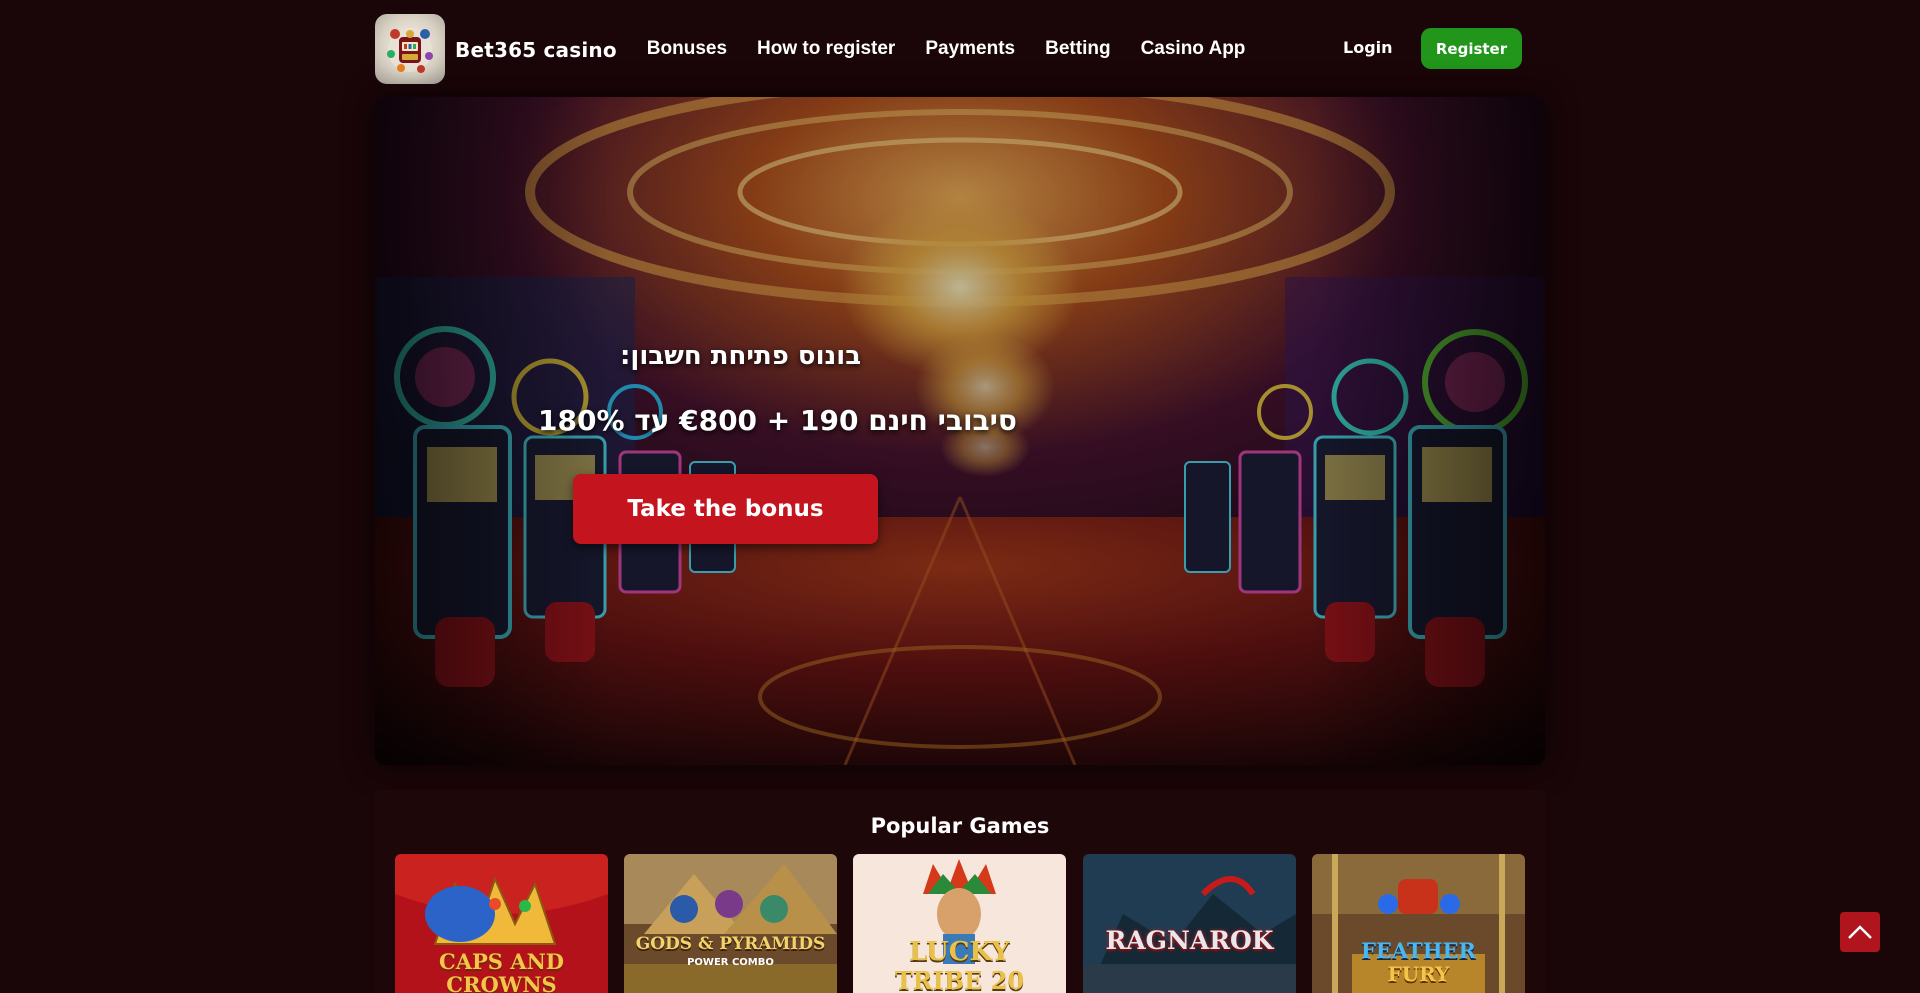 This screenshot has width=1920, height=993. Describe the element at coordinates (501, 923) in the screenshot. I see `game-card-caps-and-crowns: CAPS AND CROWNS` at that location.